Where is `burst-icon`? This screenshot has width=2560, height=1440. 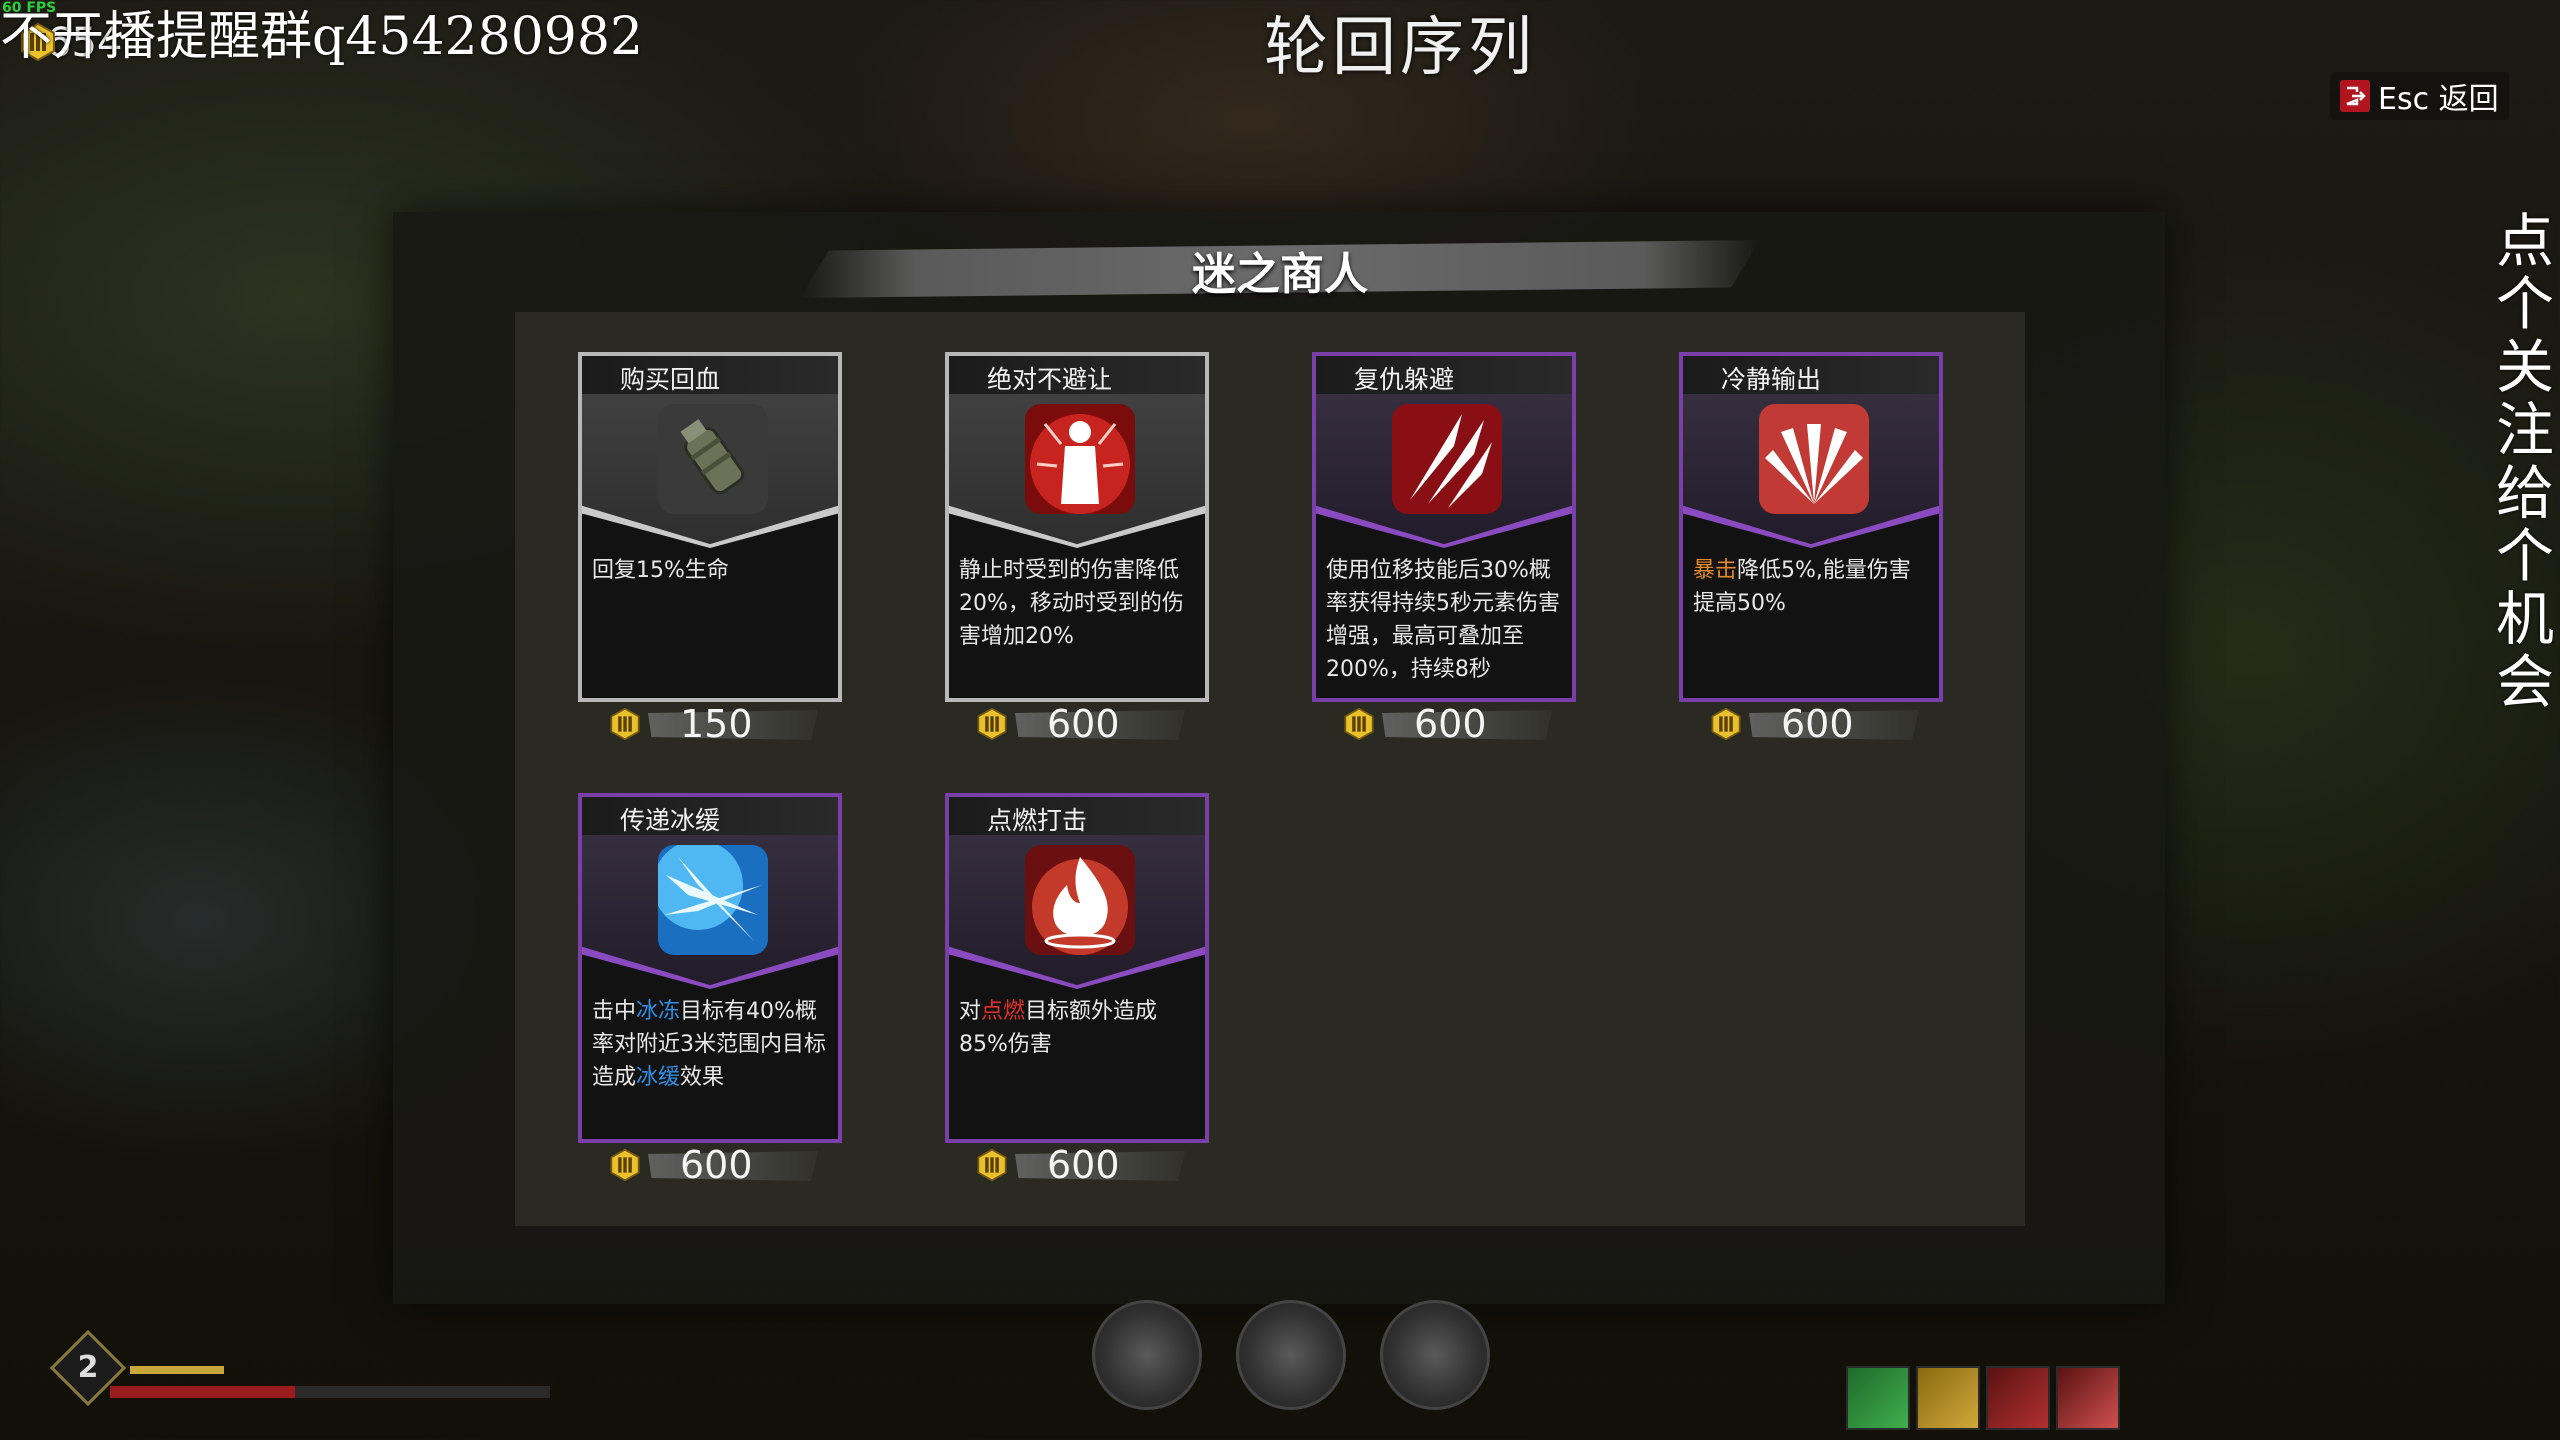
burst-icon is located at coordinates (1814, 459).